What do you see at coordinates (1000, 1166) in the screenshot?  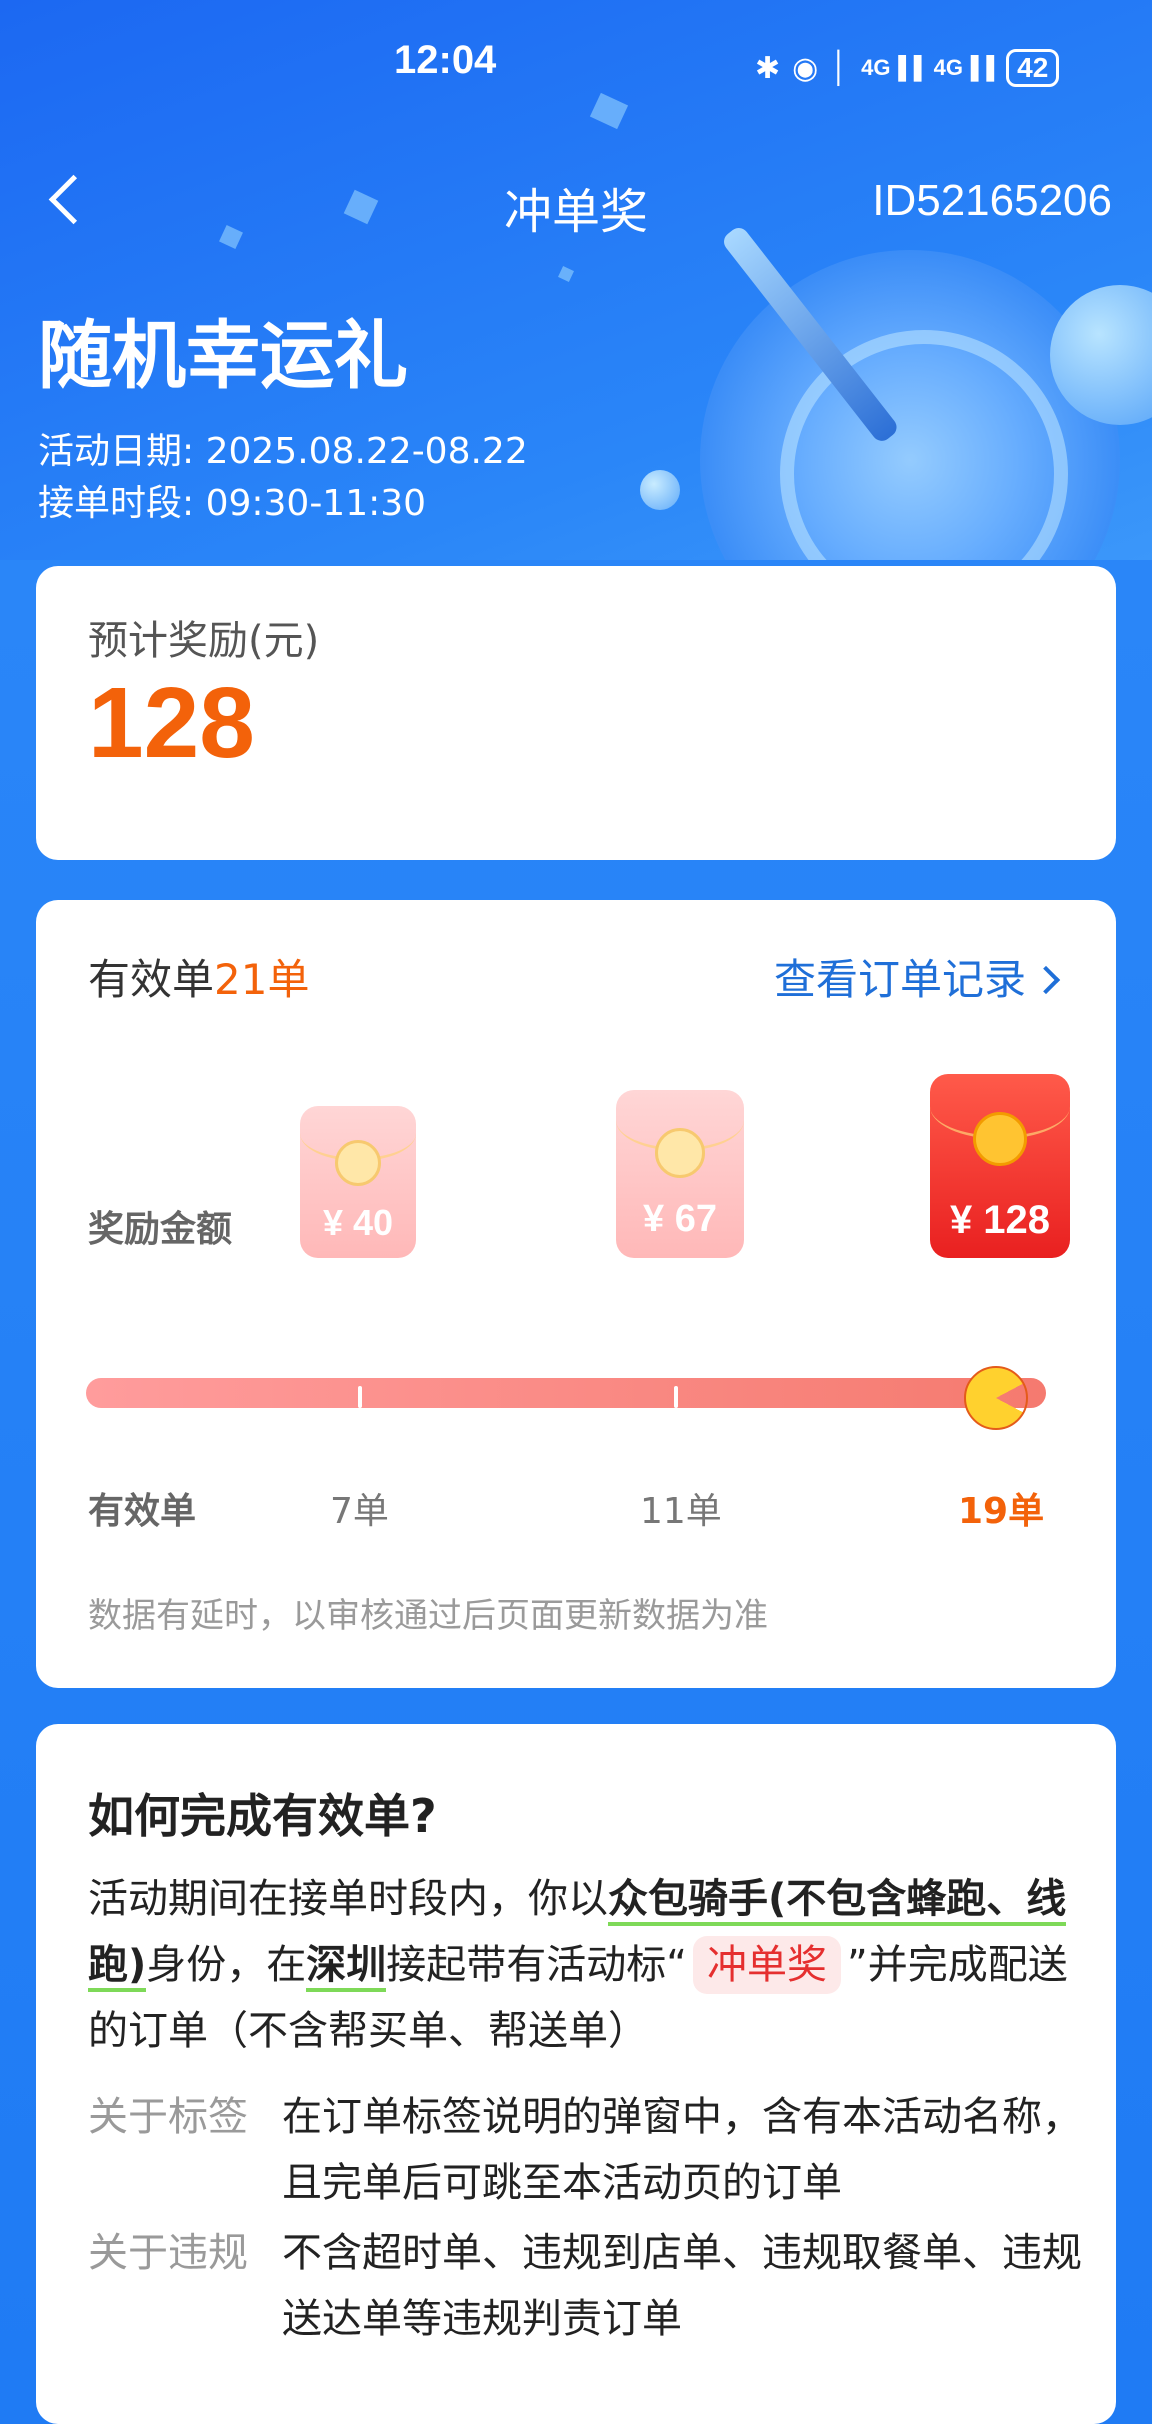 I see `reward-envelope-current: ¥ 128` at bounding box center [1000, 1166].